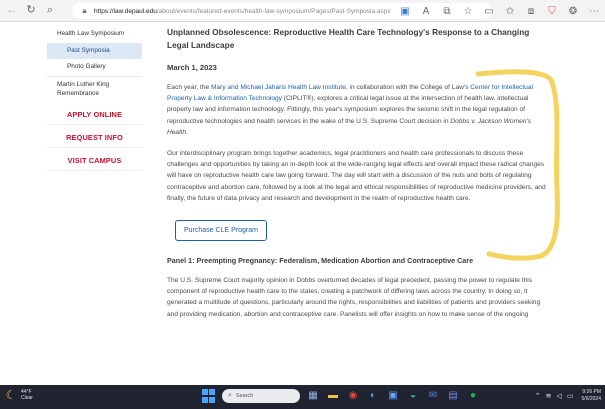  What do you see at coordinates (189, 87) in the screenshot?
I see `intro-text-1: Each year, the` at bounding box center [189, 87].